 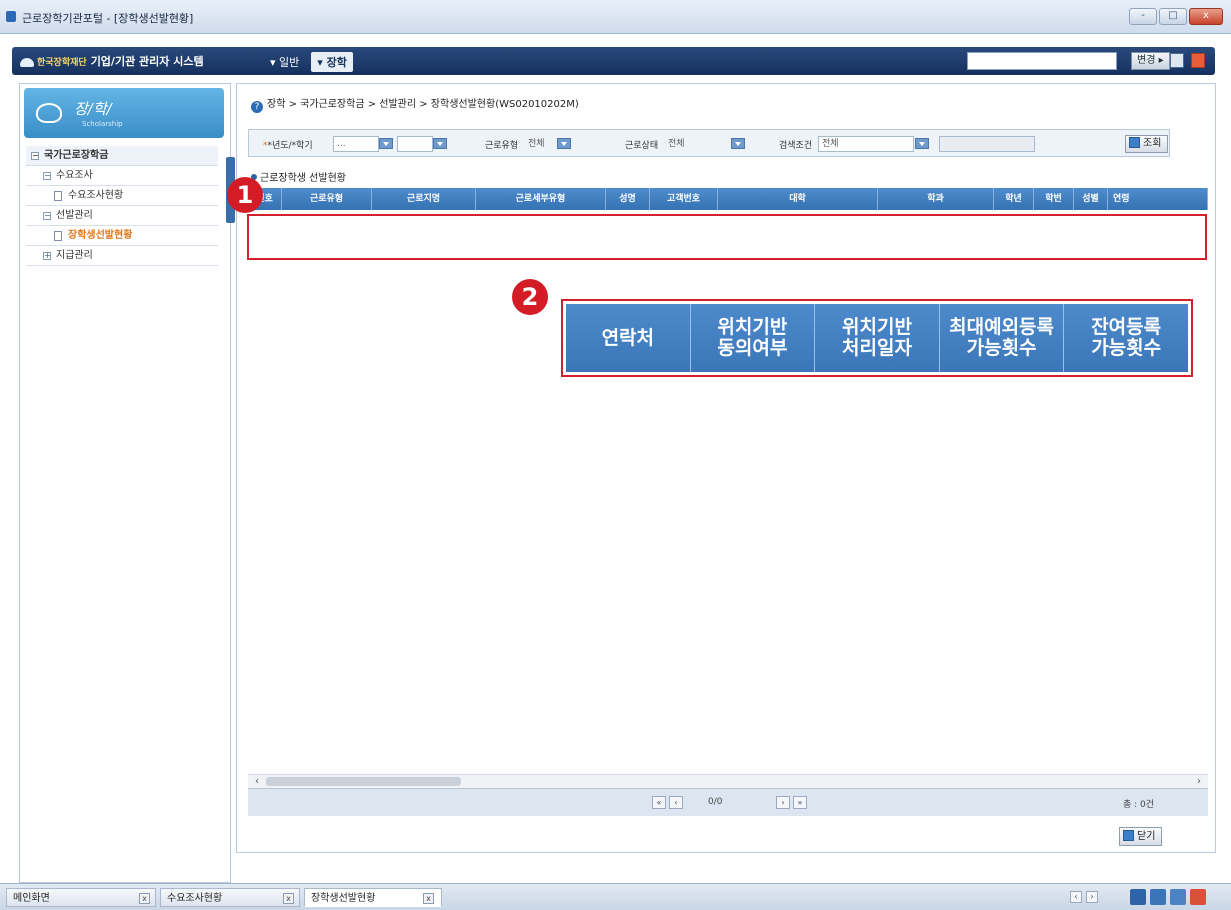 What do you see at coordinates (676, 802) in the screenshot?
I see `prev-page-button: ‹` at bounding box center [676, 802].